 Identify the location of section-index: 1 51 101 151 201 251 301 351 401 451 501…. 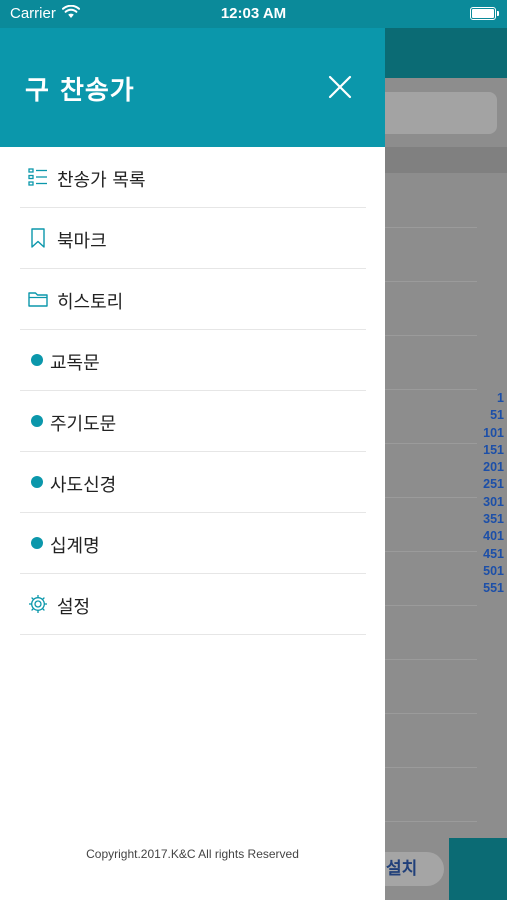
(484, 494).